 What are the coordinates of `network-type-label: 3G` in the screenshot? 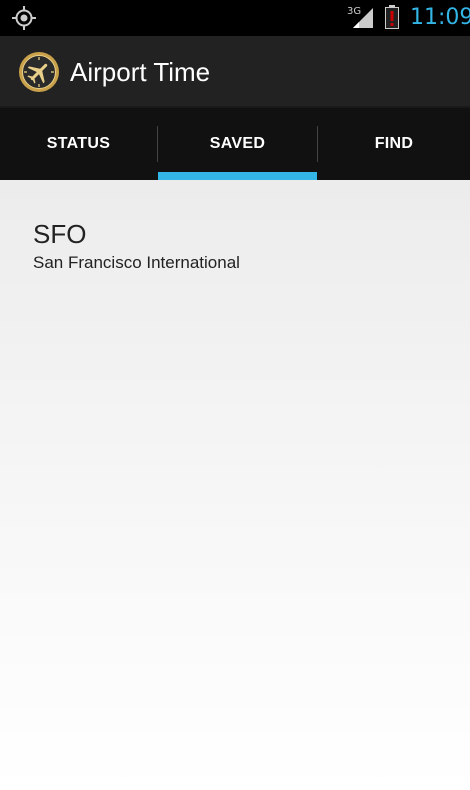 It's located at (354, 11).